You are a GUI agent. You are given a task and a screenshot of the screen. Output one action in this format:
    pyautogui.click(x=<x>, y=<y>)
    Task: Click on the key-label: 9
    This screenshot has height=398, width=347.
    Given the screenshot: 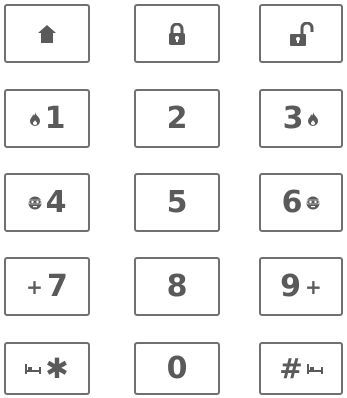 What is the action you would take?
    pyautogui.click(x=291, y=286)
    